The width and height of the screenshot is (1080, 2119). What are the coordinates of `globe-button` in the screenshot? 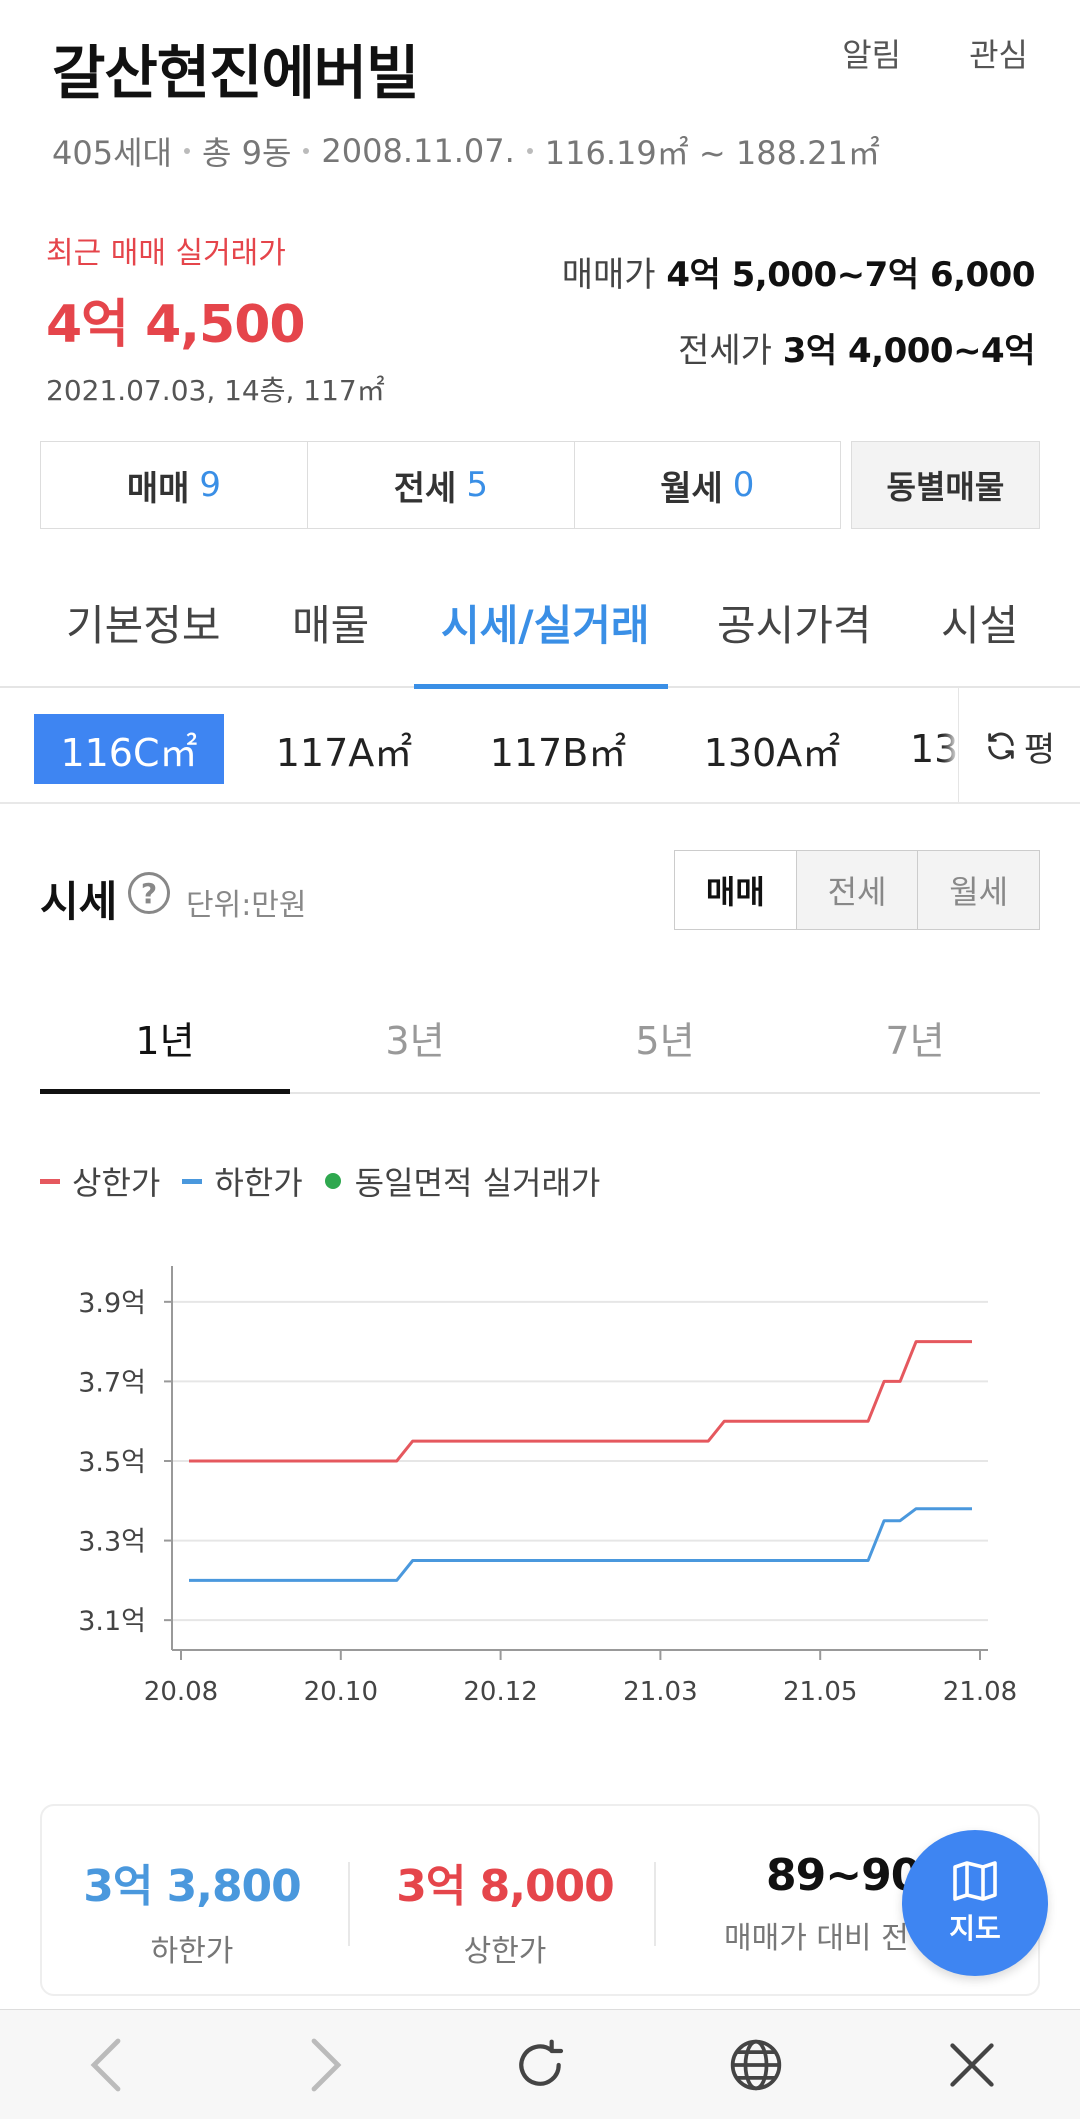 It's located at (756, 2065).